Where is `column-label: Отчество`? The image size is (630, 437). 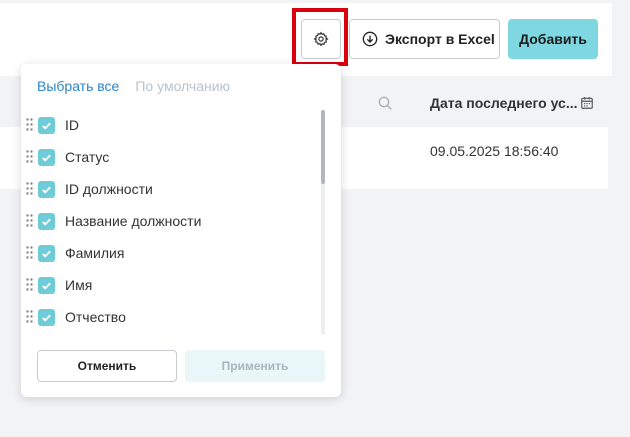 column-label: Отчество is located at coordinates (95, 317).